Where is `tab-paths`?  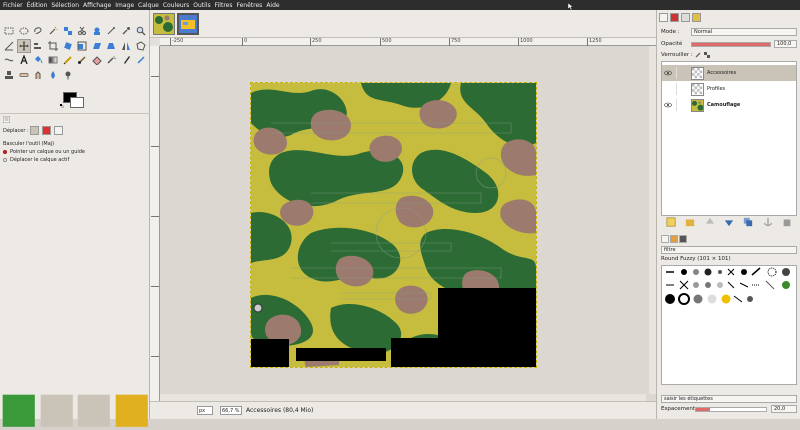 tab-paths is located at coordinates (685, 17).